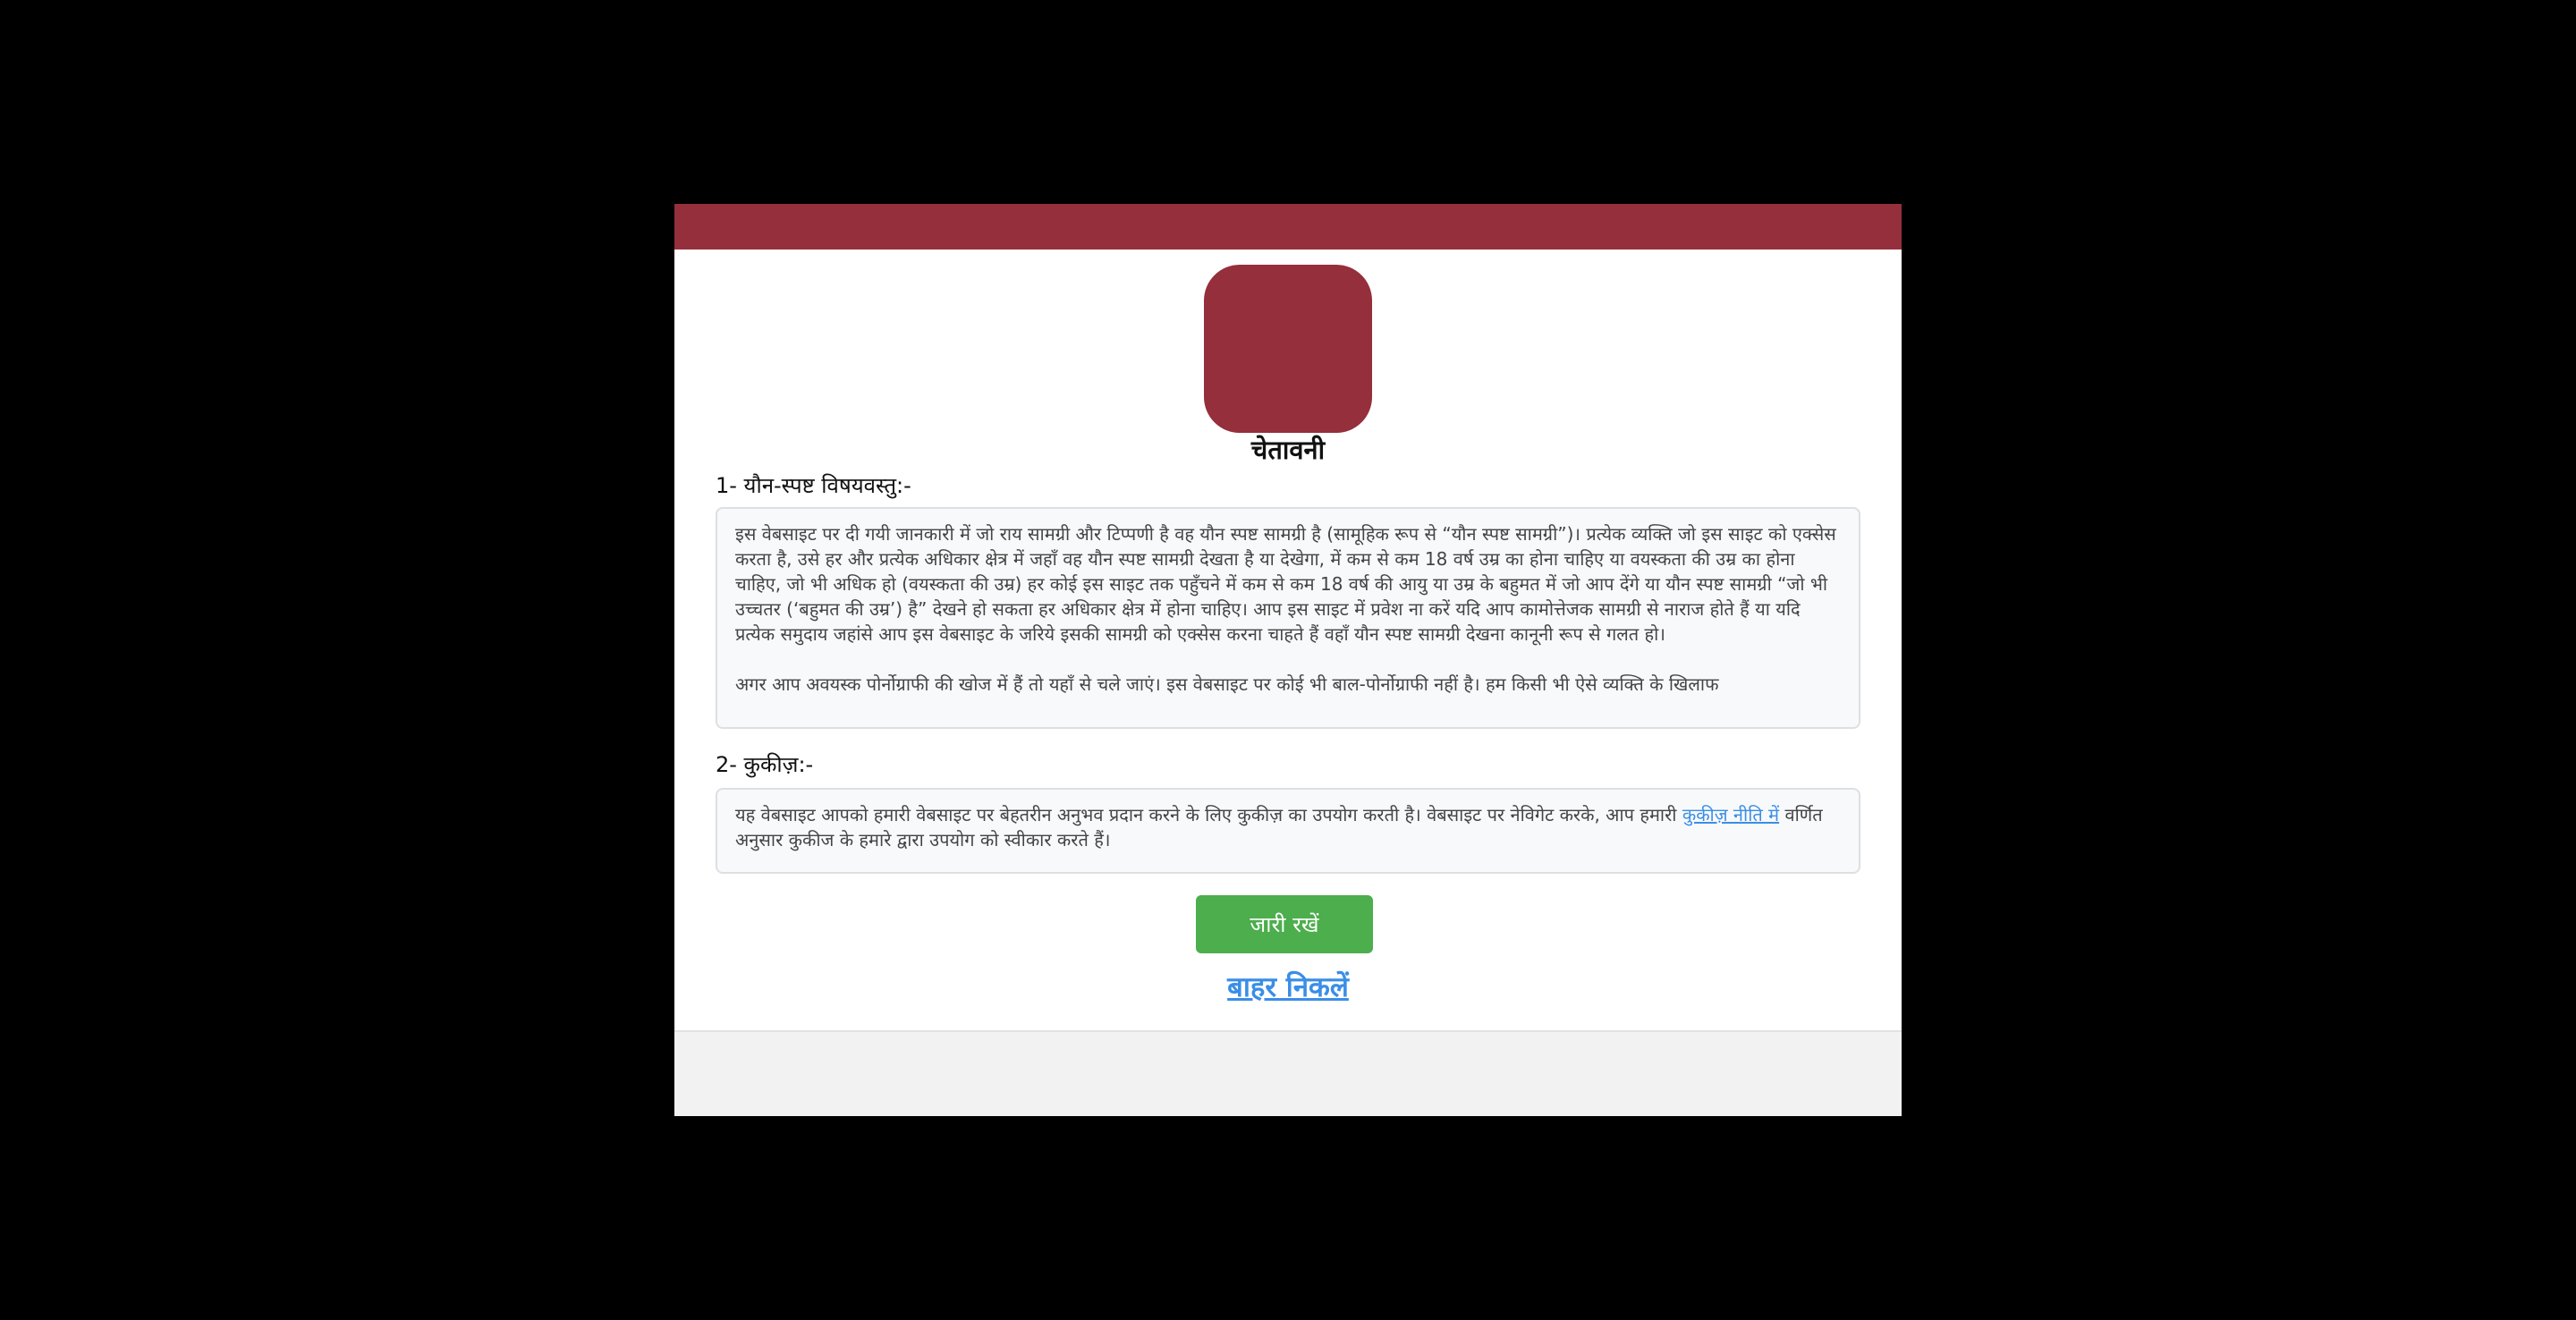  I want to click on section-heading-explicit-content: 1- यौन-स्पष्ट विषयवस्तु:-, so click(813, 485).